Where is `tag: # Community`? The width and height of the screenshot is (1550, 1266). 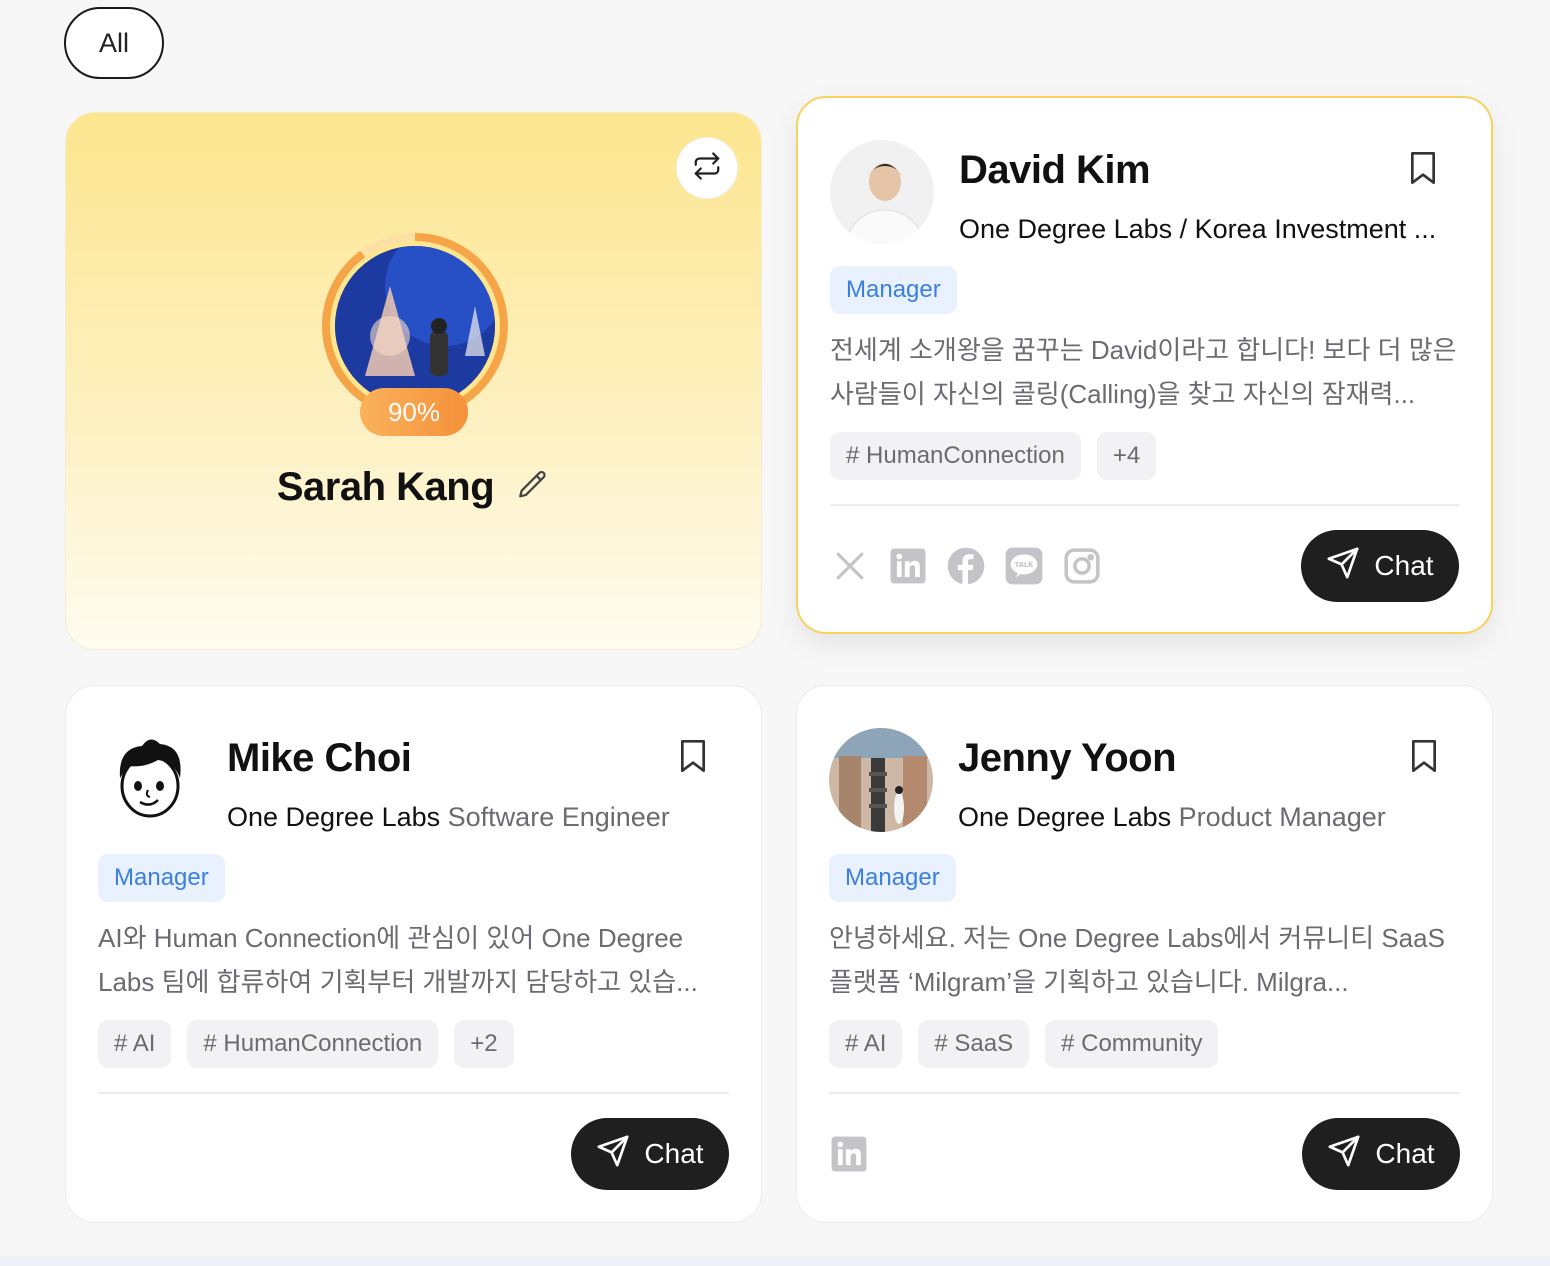
tag: # Community is located at coordinates (1132, 1044).